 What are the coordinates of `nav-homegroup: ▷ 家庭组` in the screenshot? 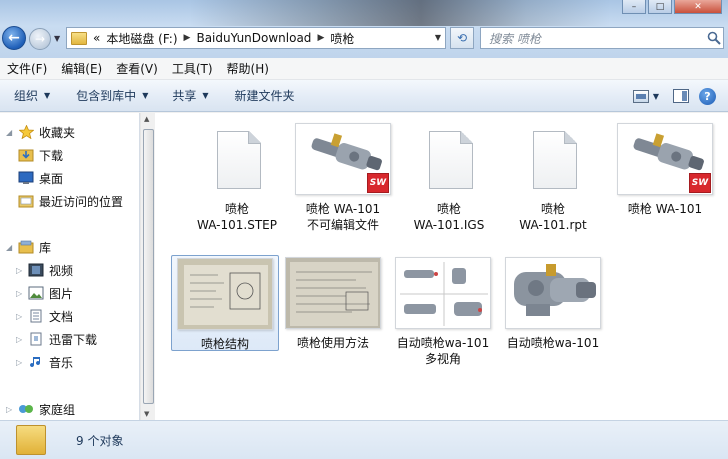 It's located at (37, 409).